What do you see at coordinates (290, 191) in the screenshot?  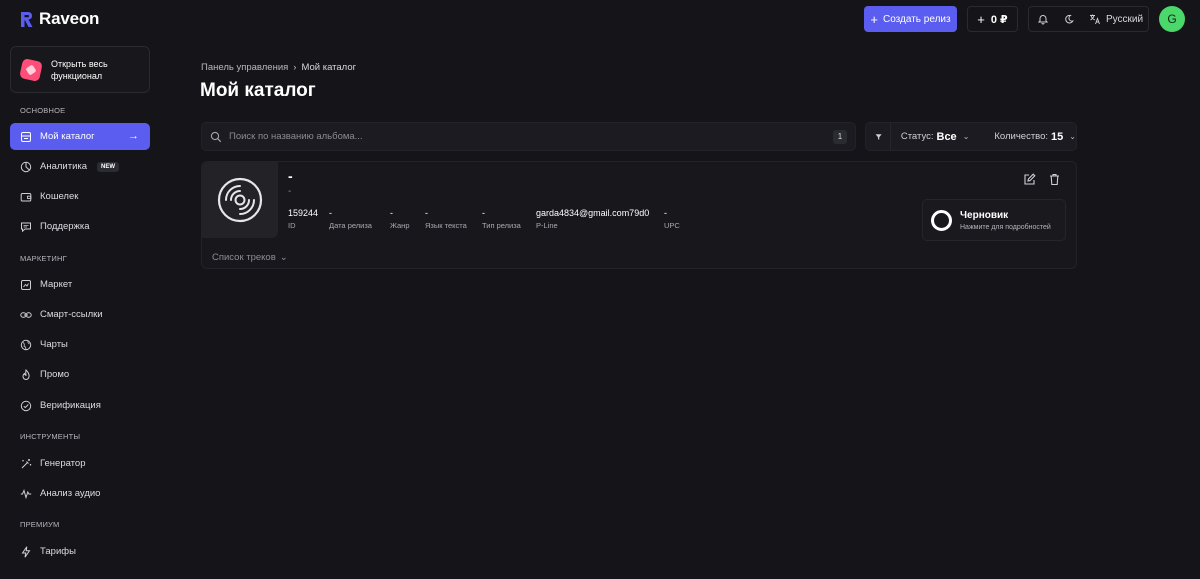 I see `release-artist: -` at bounding box center [290, 191].